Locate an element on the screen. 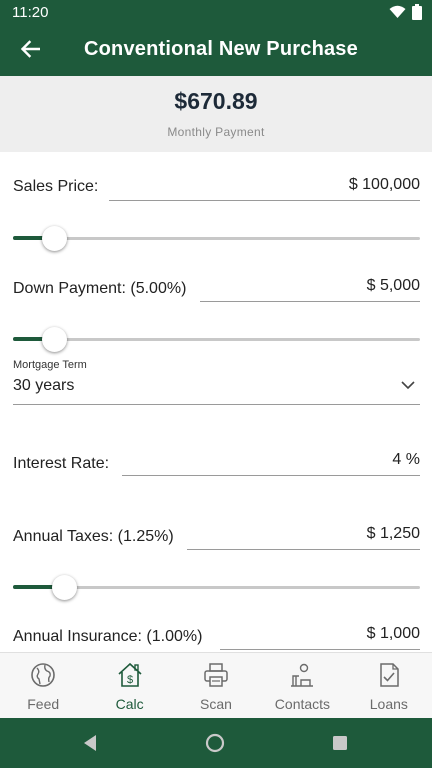  annual-insurance-input: $ 1,000 is located at coordinates (320, 637).